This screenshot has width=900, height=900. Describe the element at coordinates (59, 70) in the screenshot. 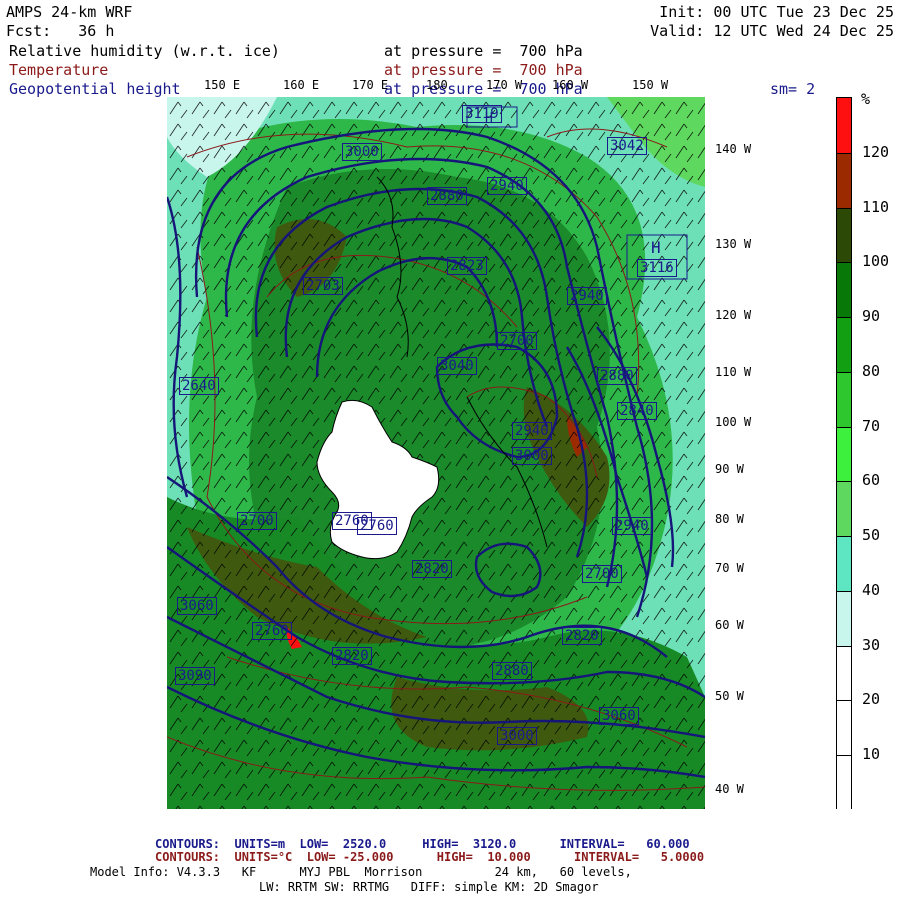

I see `field-temp-label: Temperature` at that location.